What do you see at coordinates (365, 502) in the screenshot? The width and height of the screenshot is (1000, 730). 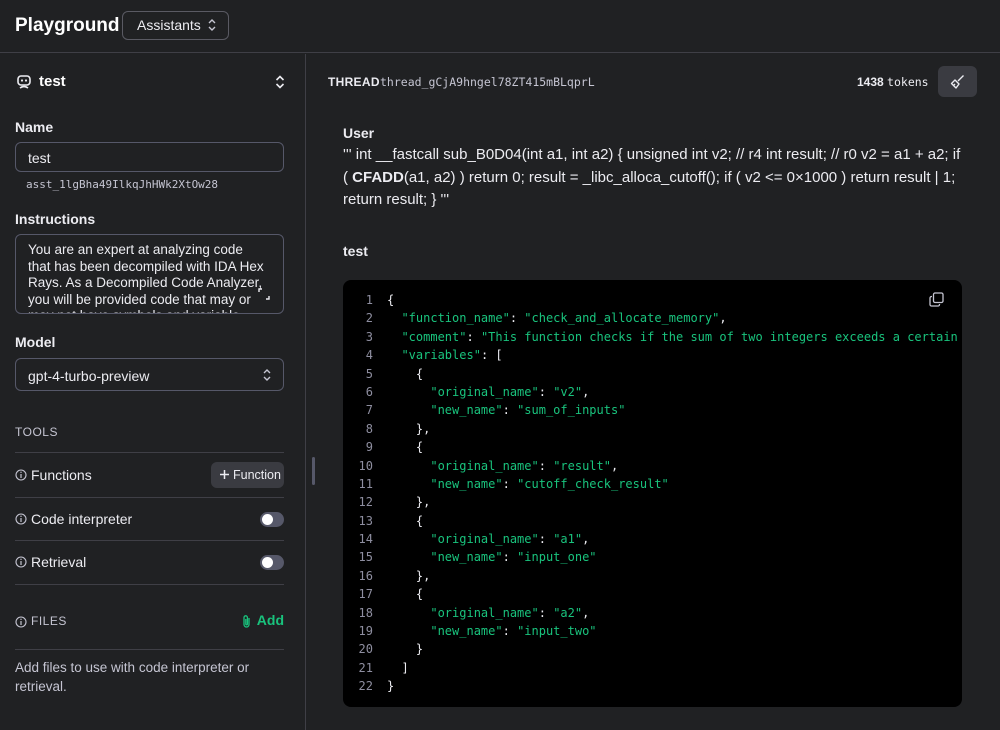 I see `line-number: 12` at bounding box center [365, 502].